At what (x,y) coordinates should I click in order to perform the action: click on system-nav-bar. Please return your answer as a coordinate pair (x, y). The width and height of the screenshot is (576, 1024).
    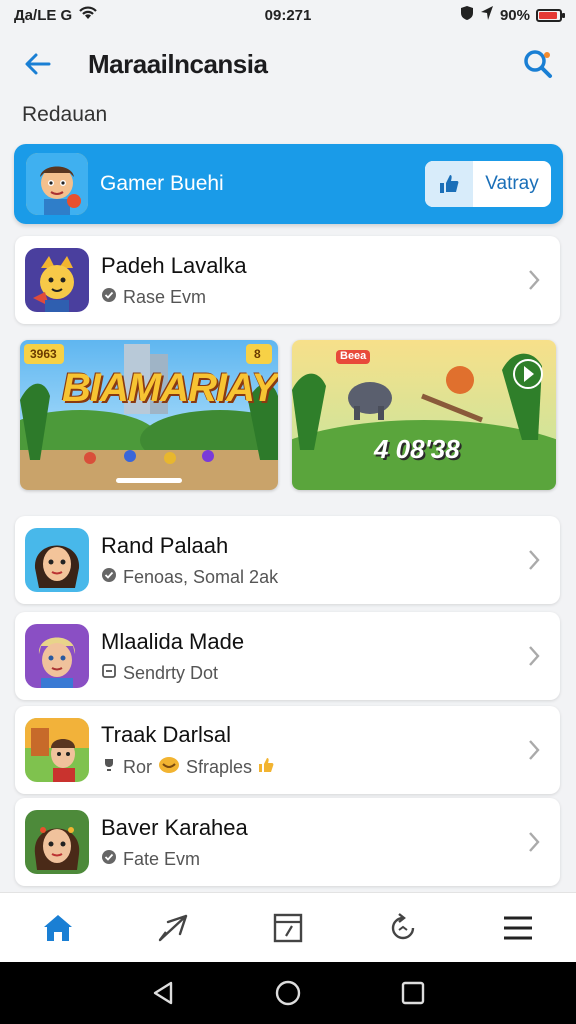
    Looking at the image, I should click on (288, 993).